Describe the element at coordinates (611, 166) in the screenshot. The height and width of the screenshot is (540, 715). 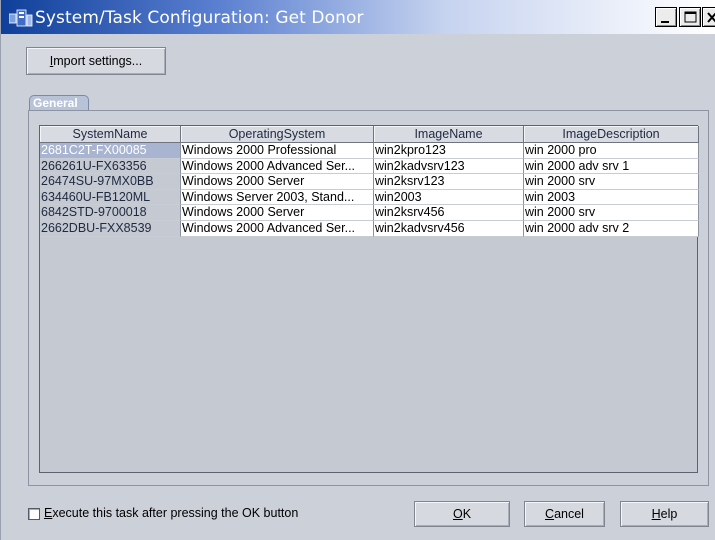
I see `cell-imagedescription: win 2000 adv srv 1` at that location.